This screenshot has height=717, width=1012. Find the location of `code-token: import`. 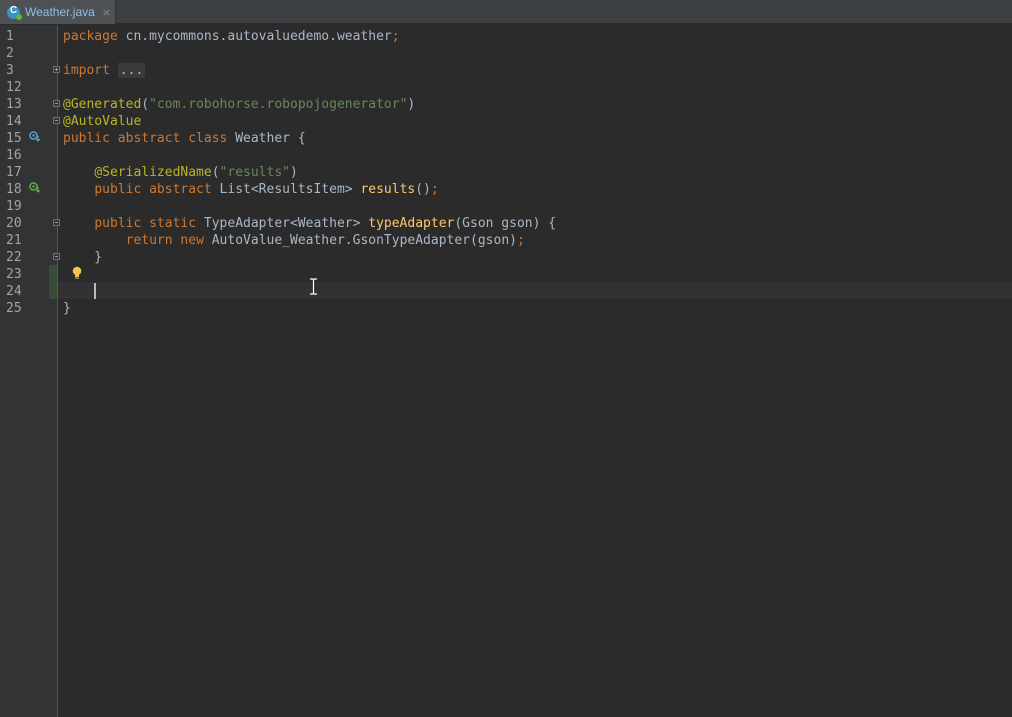

code-token: import is located at coordinates (86, 70).